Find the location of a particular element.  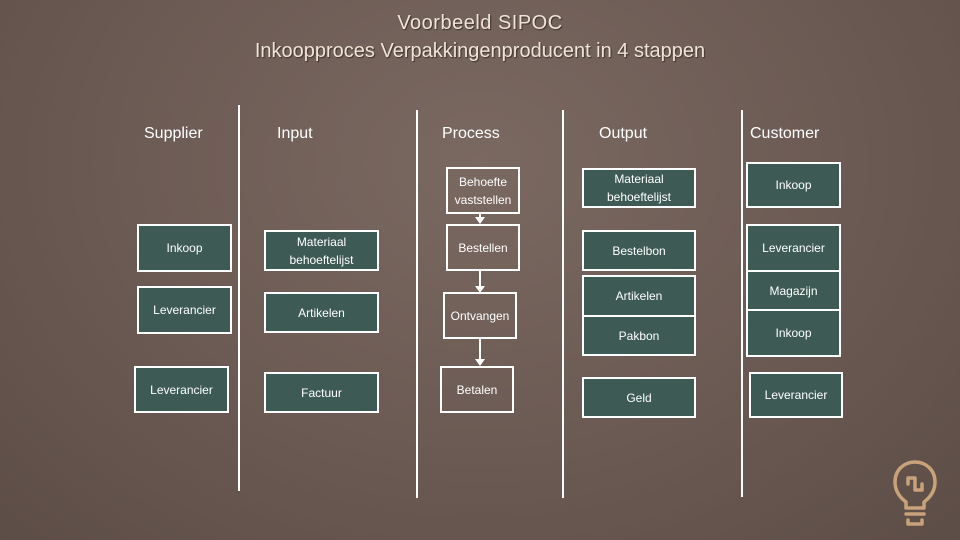

input-box-materiaal-behoeftelijst: Materiaal behoeftelijst is located at coordinates (321, 250).